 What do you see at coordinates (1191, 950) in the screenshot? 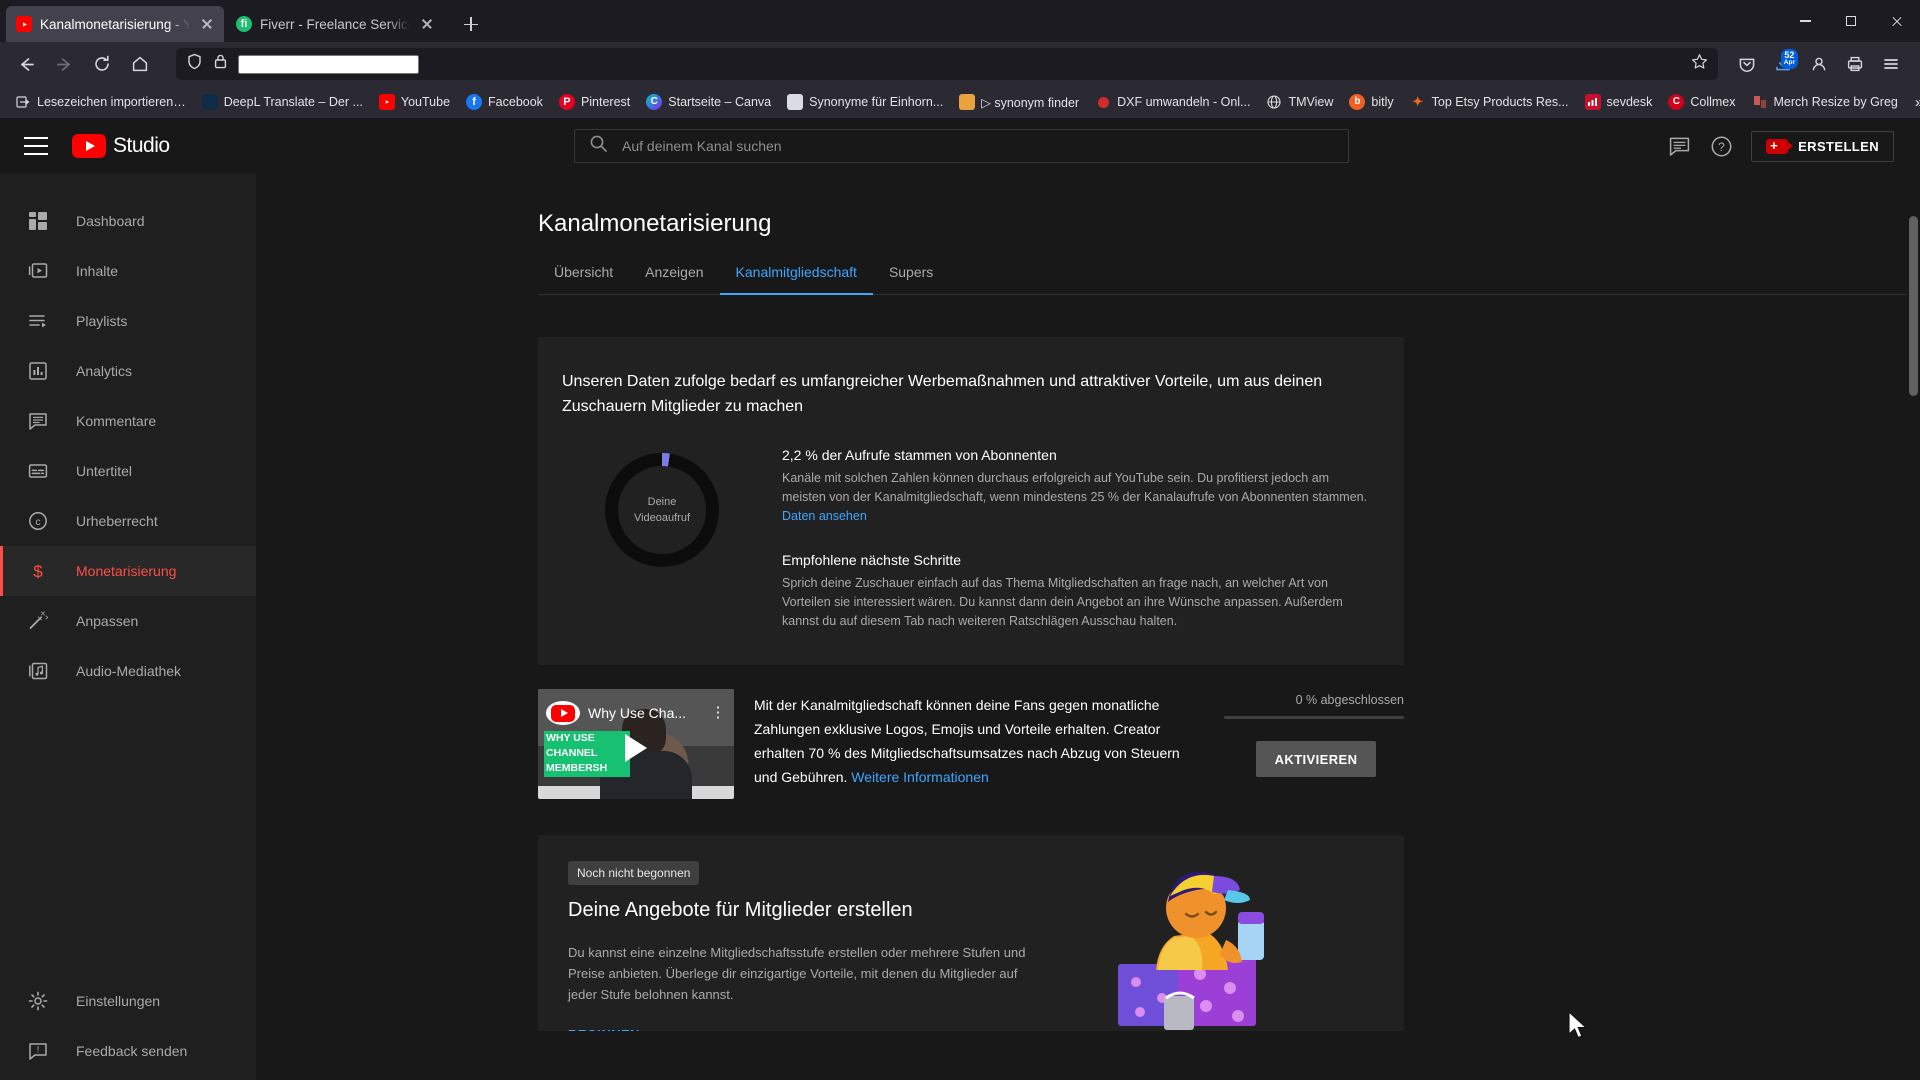
I see `person-with-gifts-illustration` at bounding box center [1191, 950].